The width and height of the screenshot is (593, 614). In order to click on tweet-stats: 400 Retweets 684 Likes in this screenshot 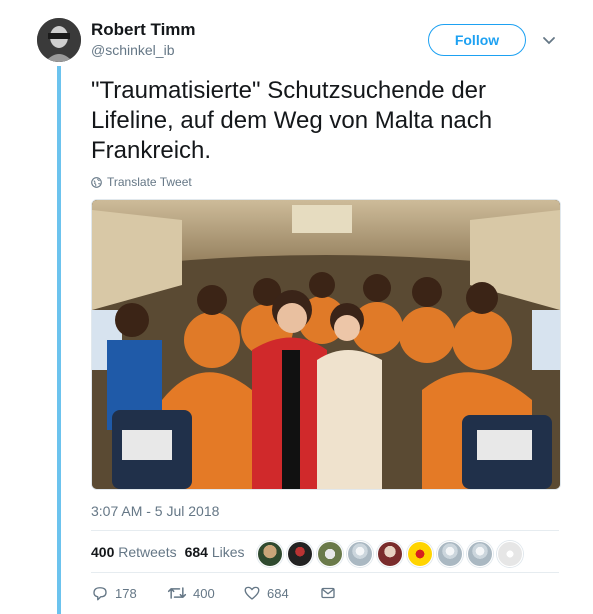, I will do `click(168, 552)`.